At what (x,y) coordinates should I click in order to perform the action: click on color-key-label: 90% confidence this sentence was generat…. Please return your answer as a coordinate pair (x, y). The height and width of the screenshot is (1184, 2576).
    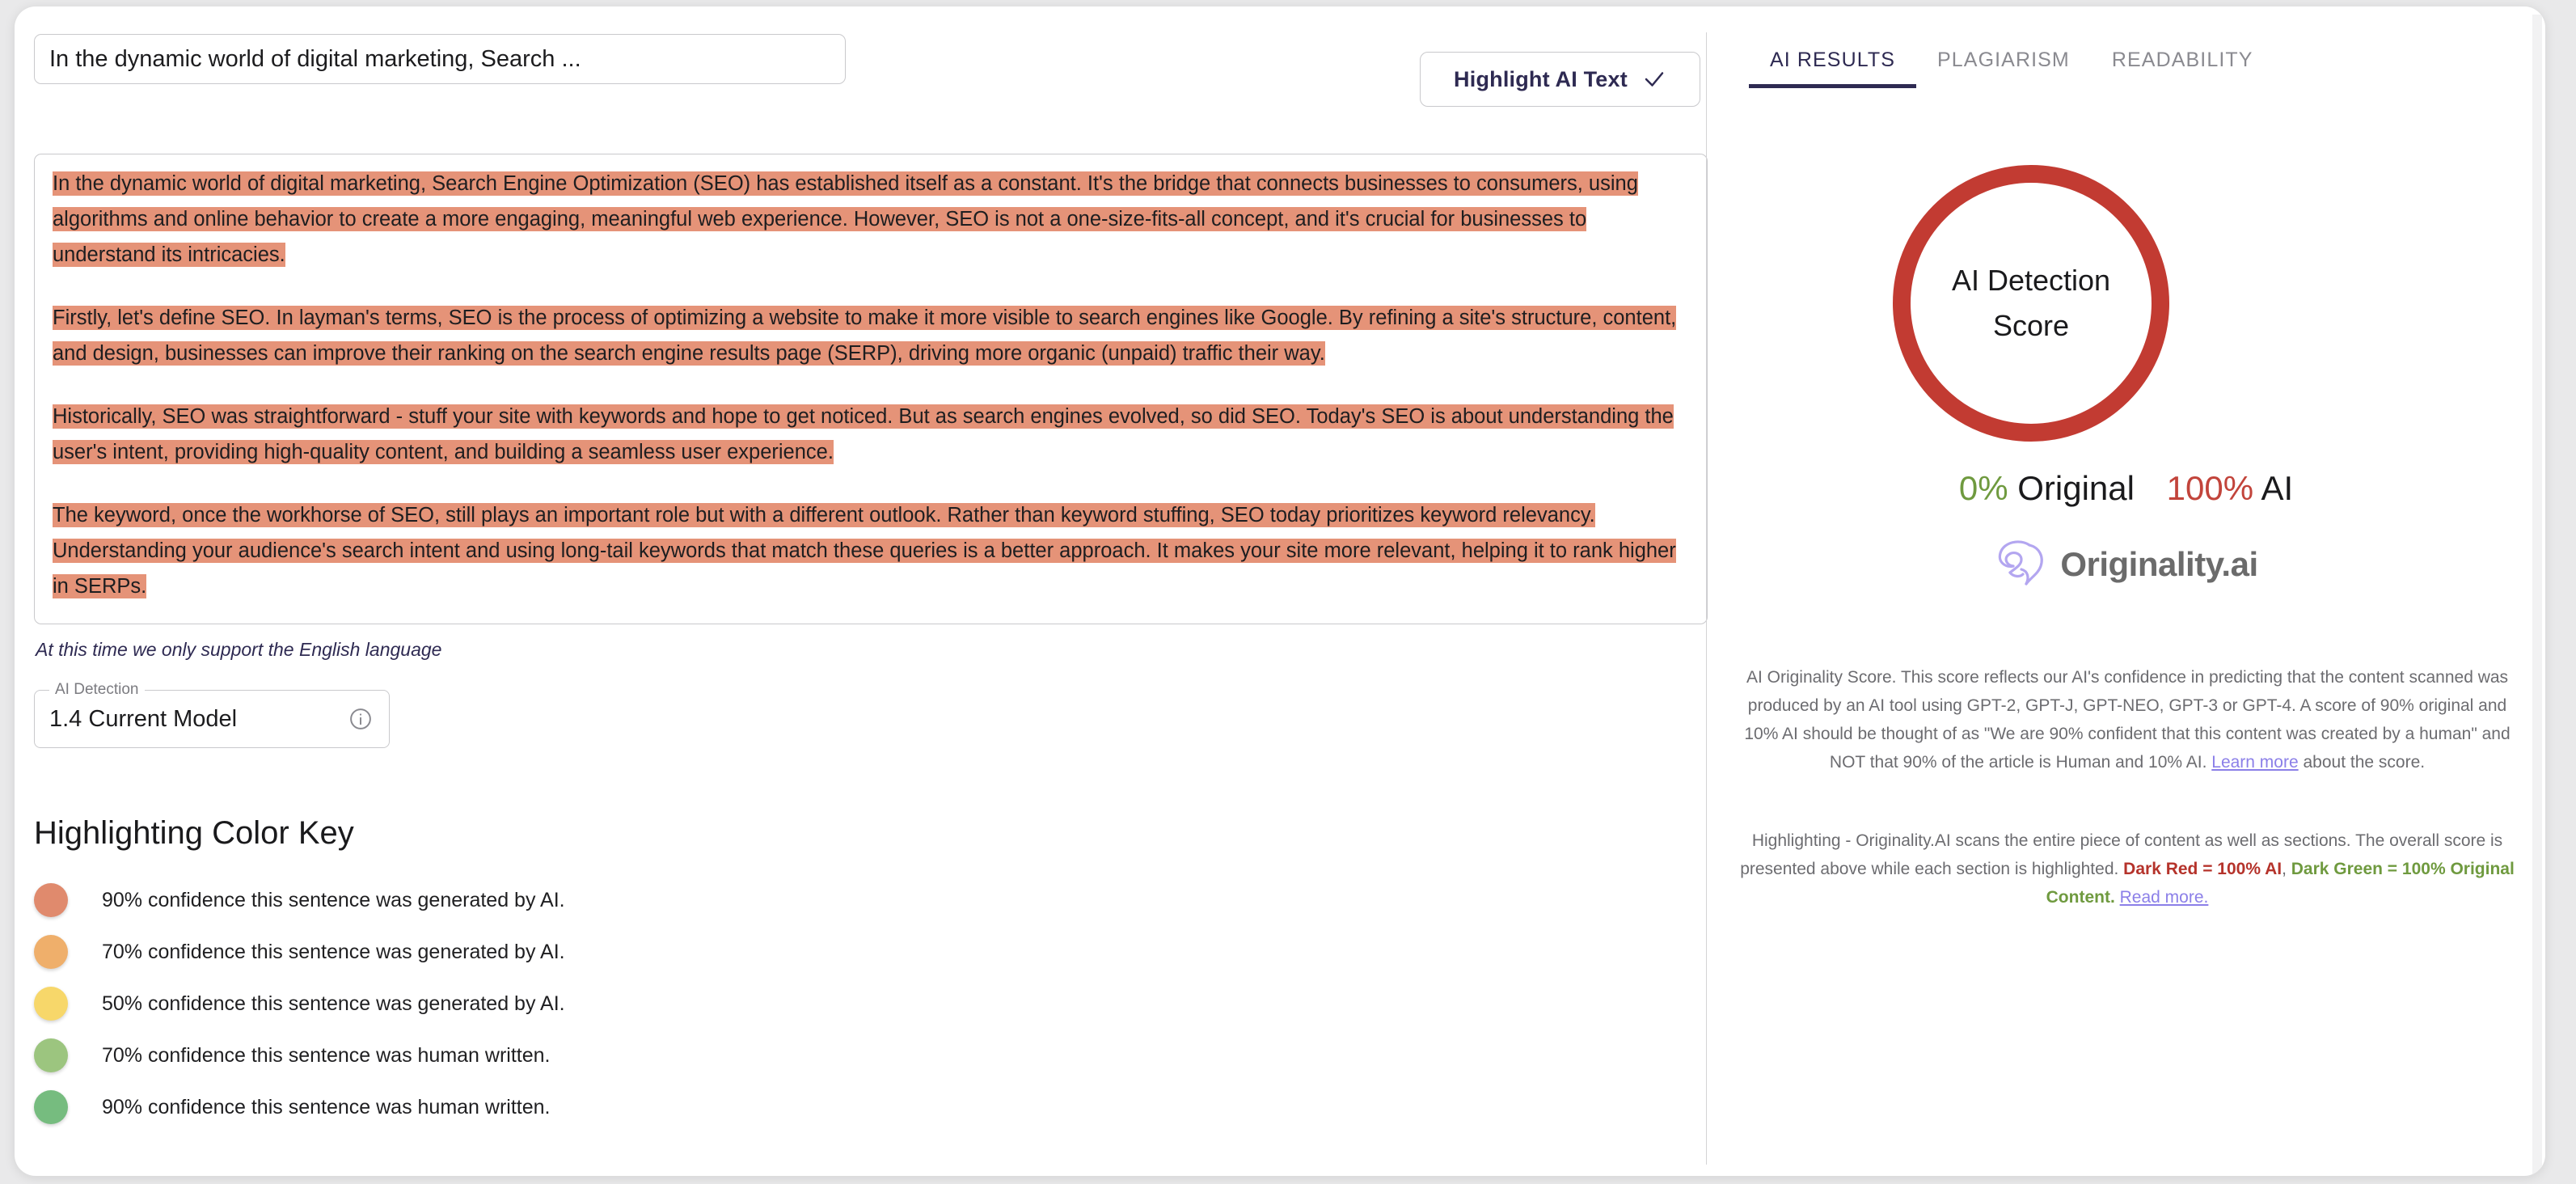
    Looking at the image, I should click on (333, 899).